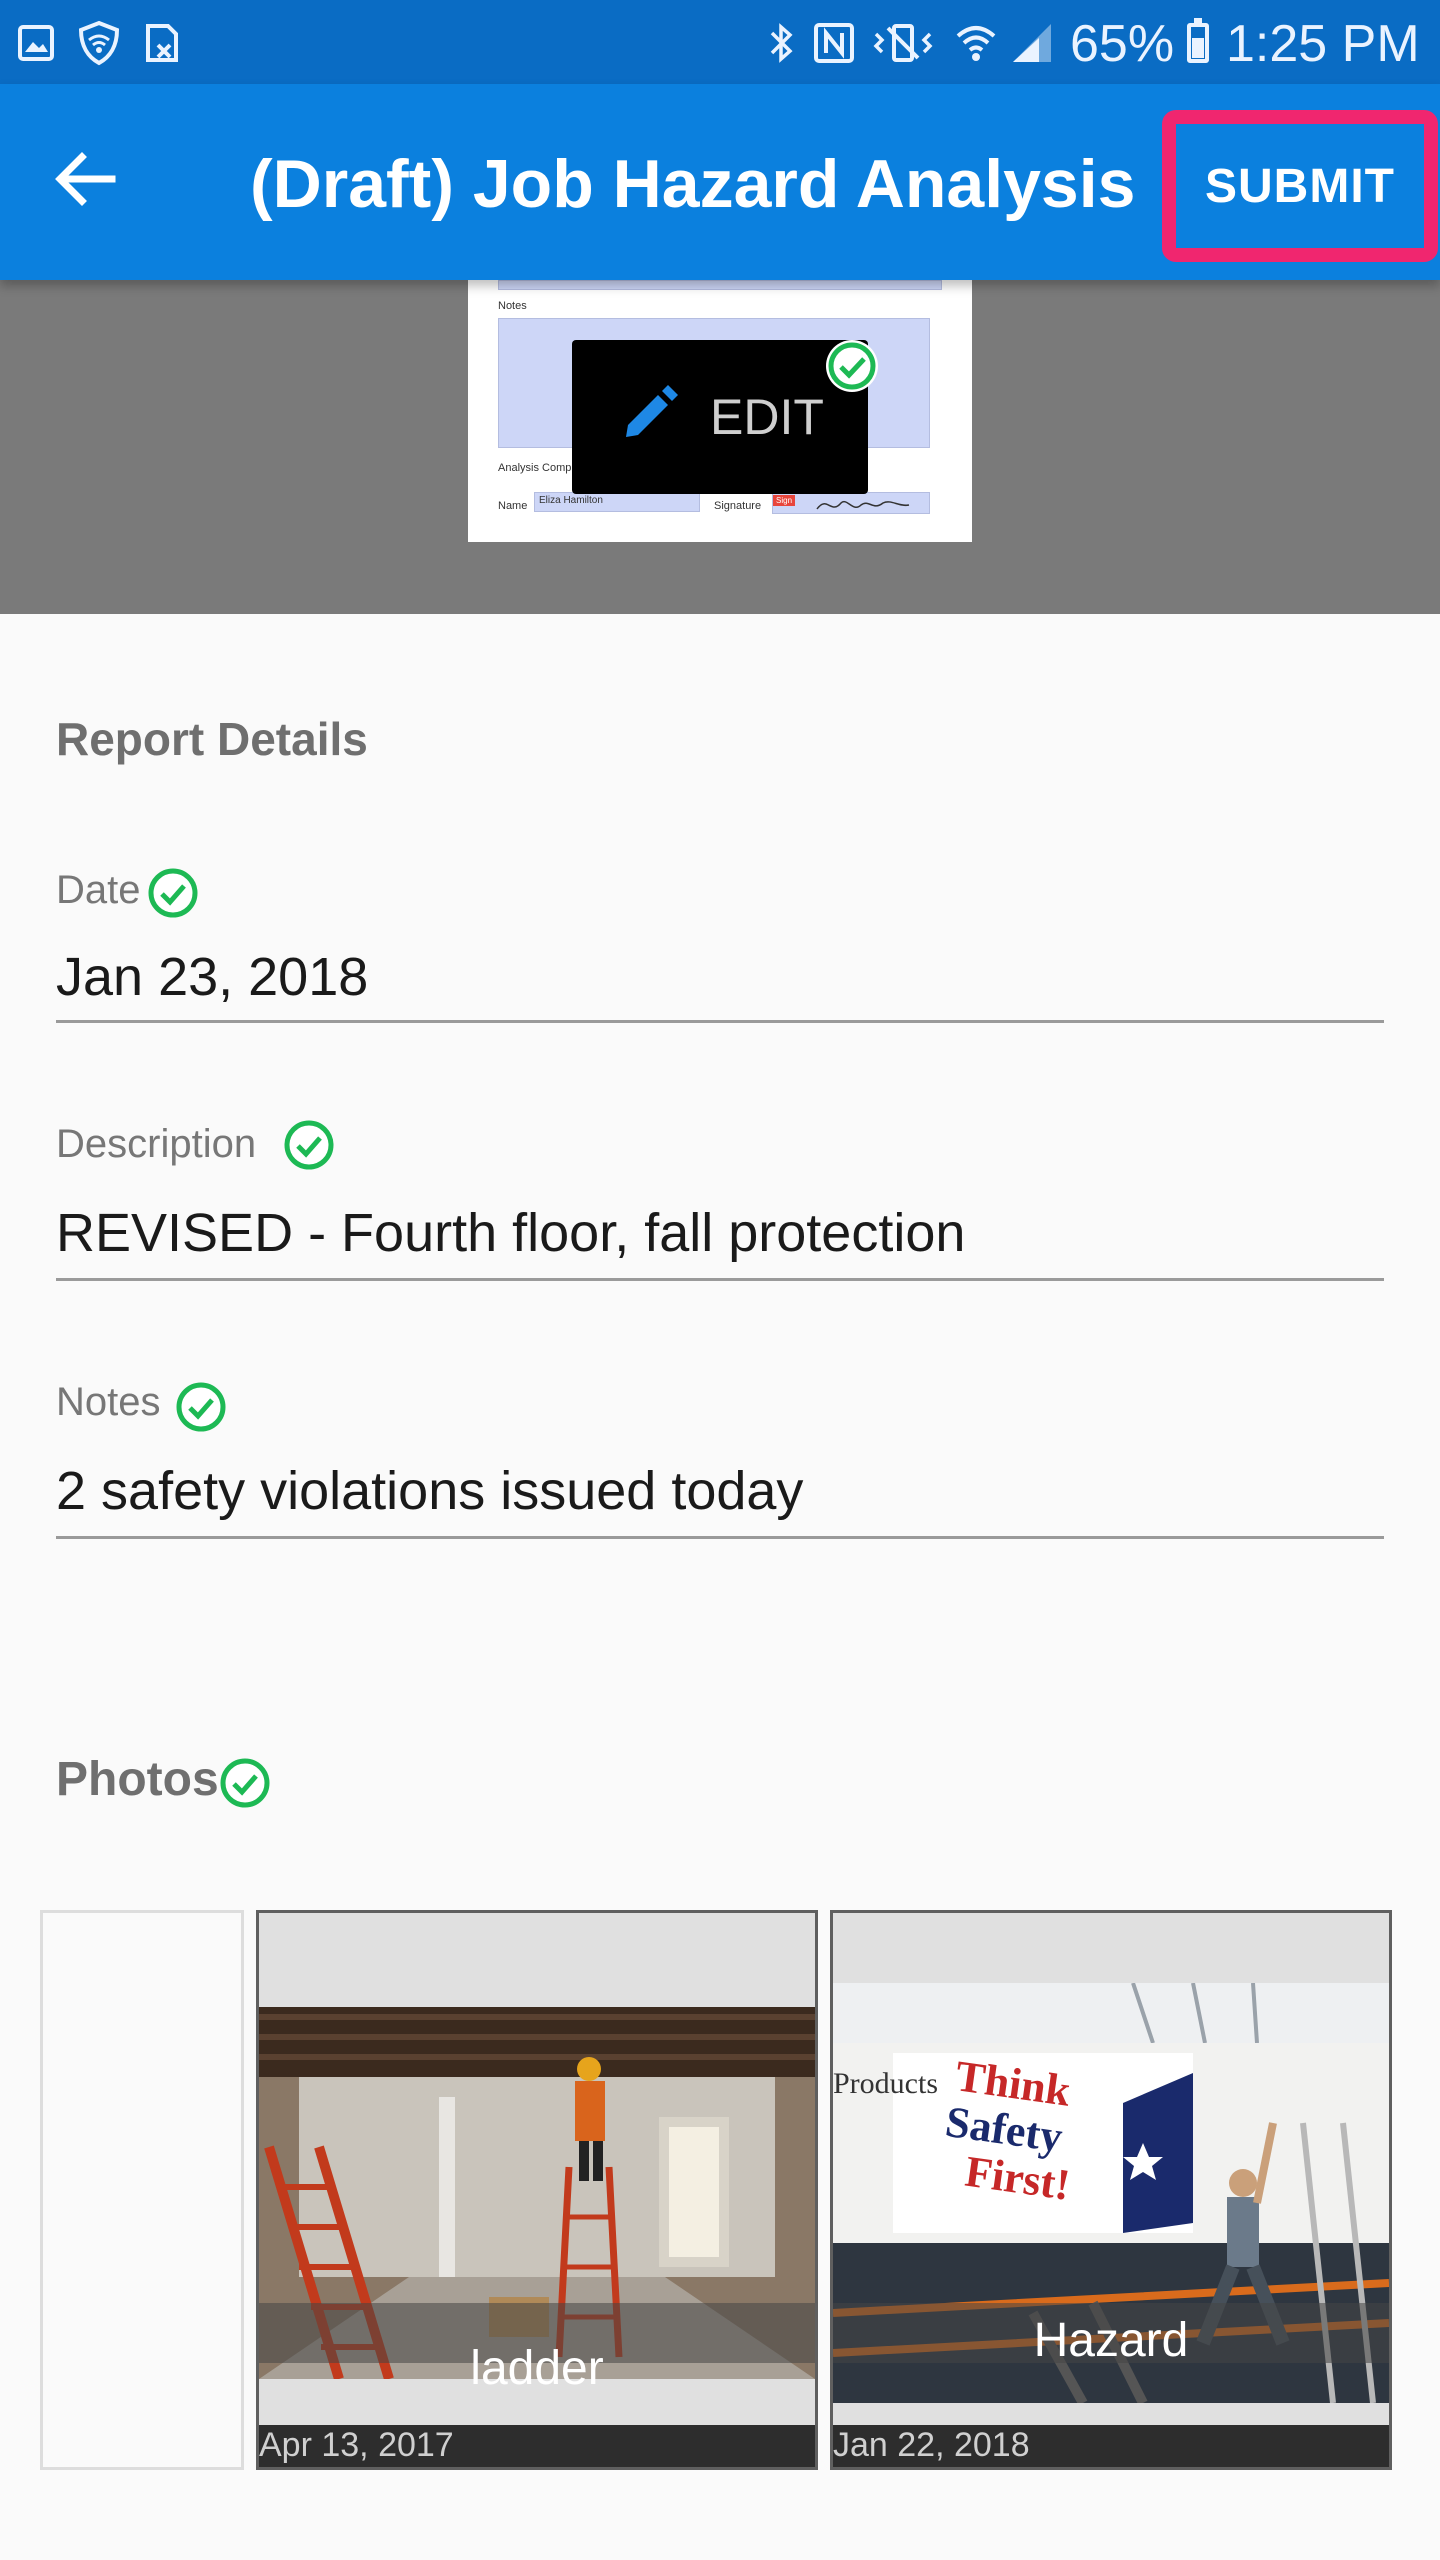 This screenshot has height=2560, width=1440. I want to click on description-underline, so click(720, 1279).